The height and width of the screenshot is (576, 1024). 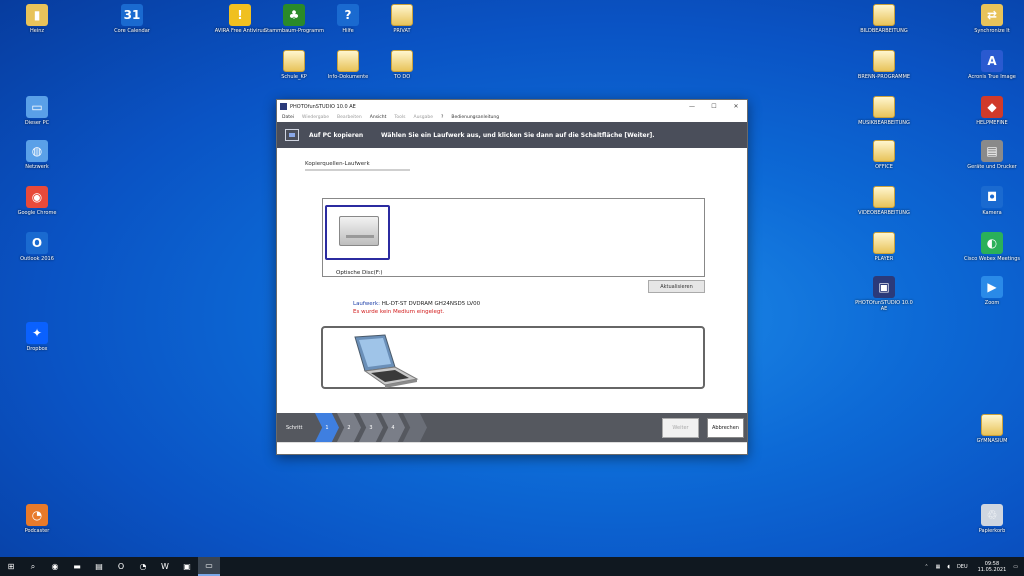 What do you see at coordinates (884, 61) in the screenshot?
I see `brenn-icon` at bounding box center [884, 61].